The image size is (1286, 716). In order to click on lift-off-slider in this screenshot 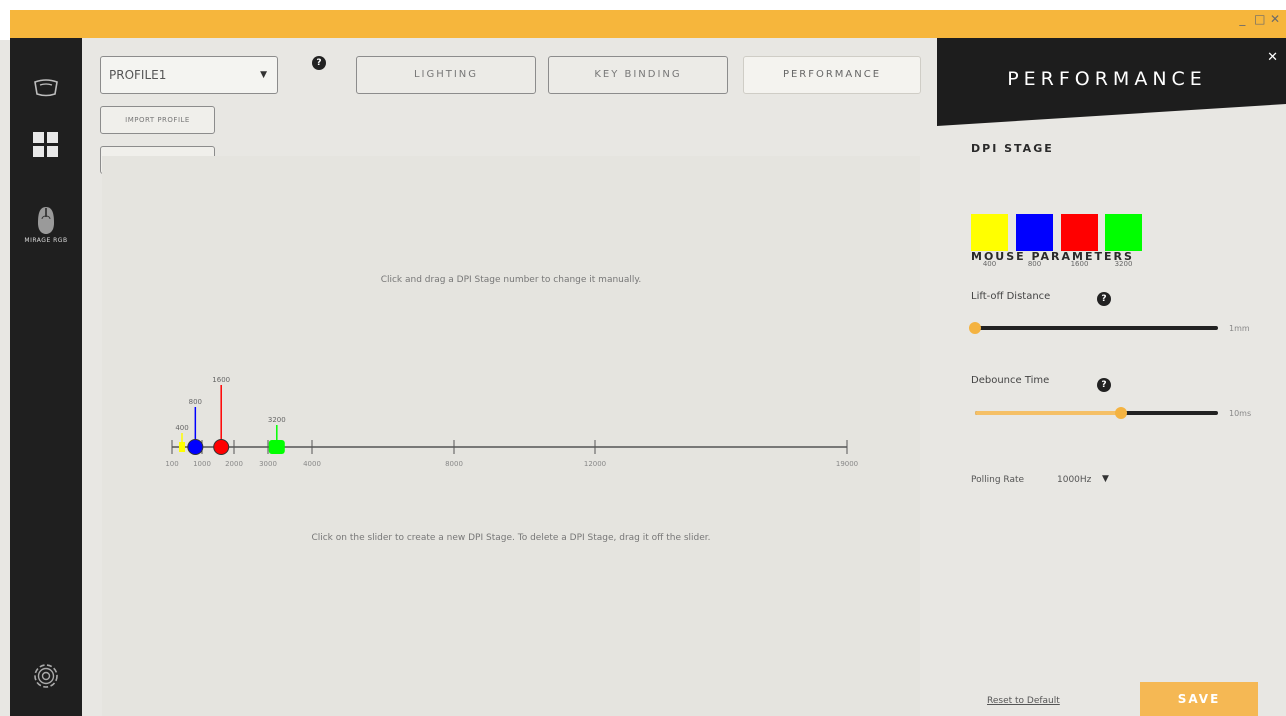, I will do `click(1096, 328)`.